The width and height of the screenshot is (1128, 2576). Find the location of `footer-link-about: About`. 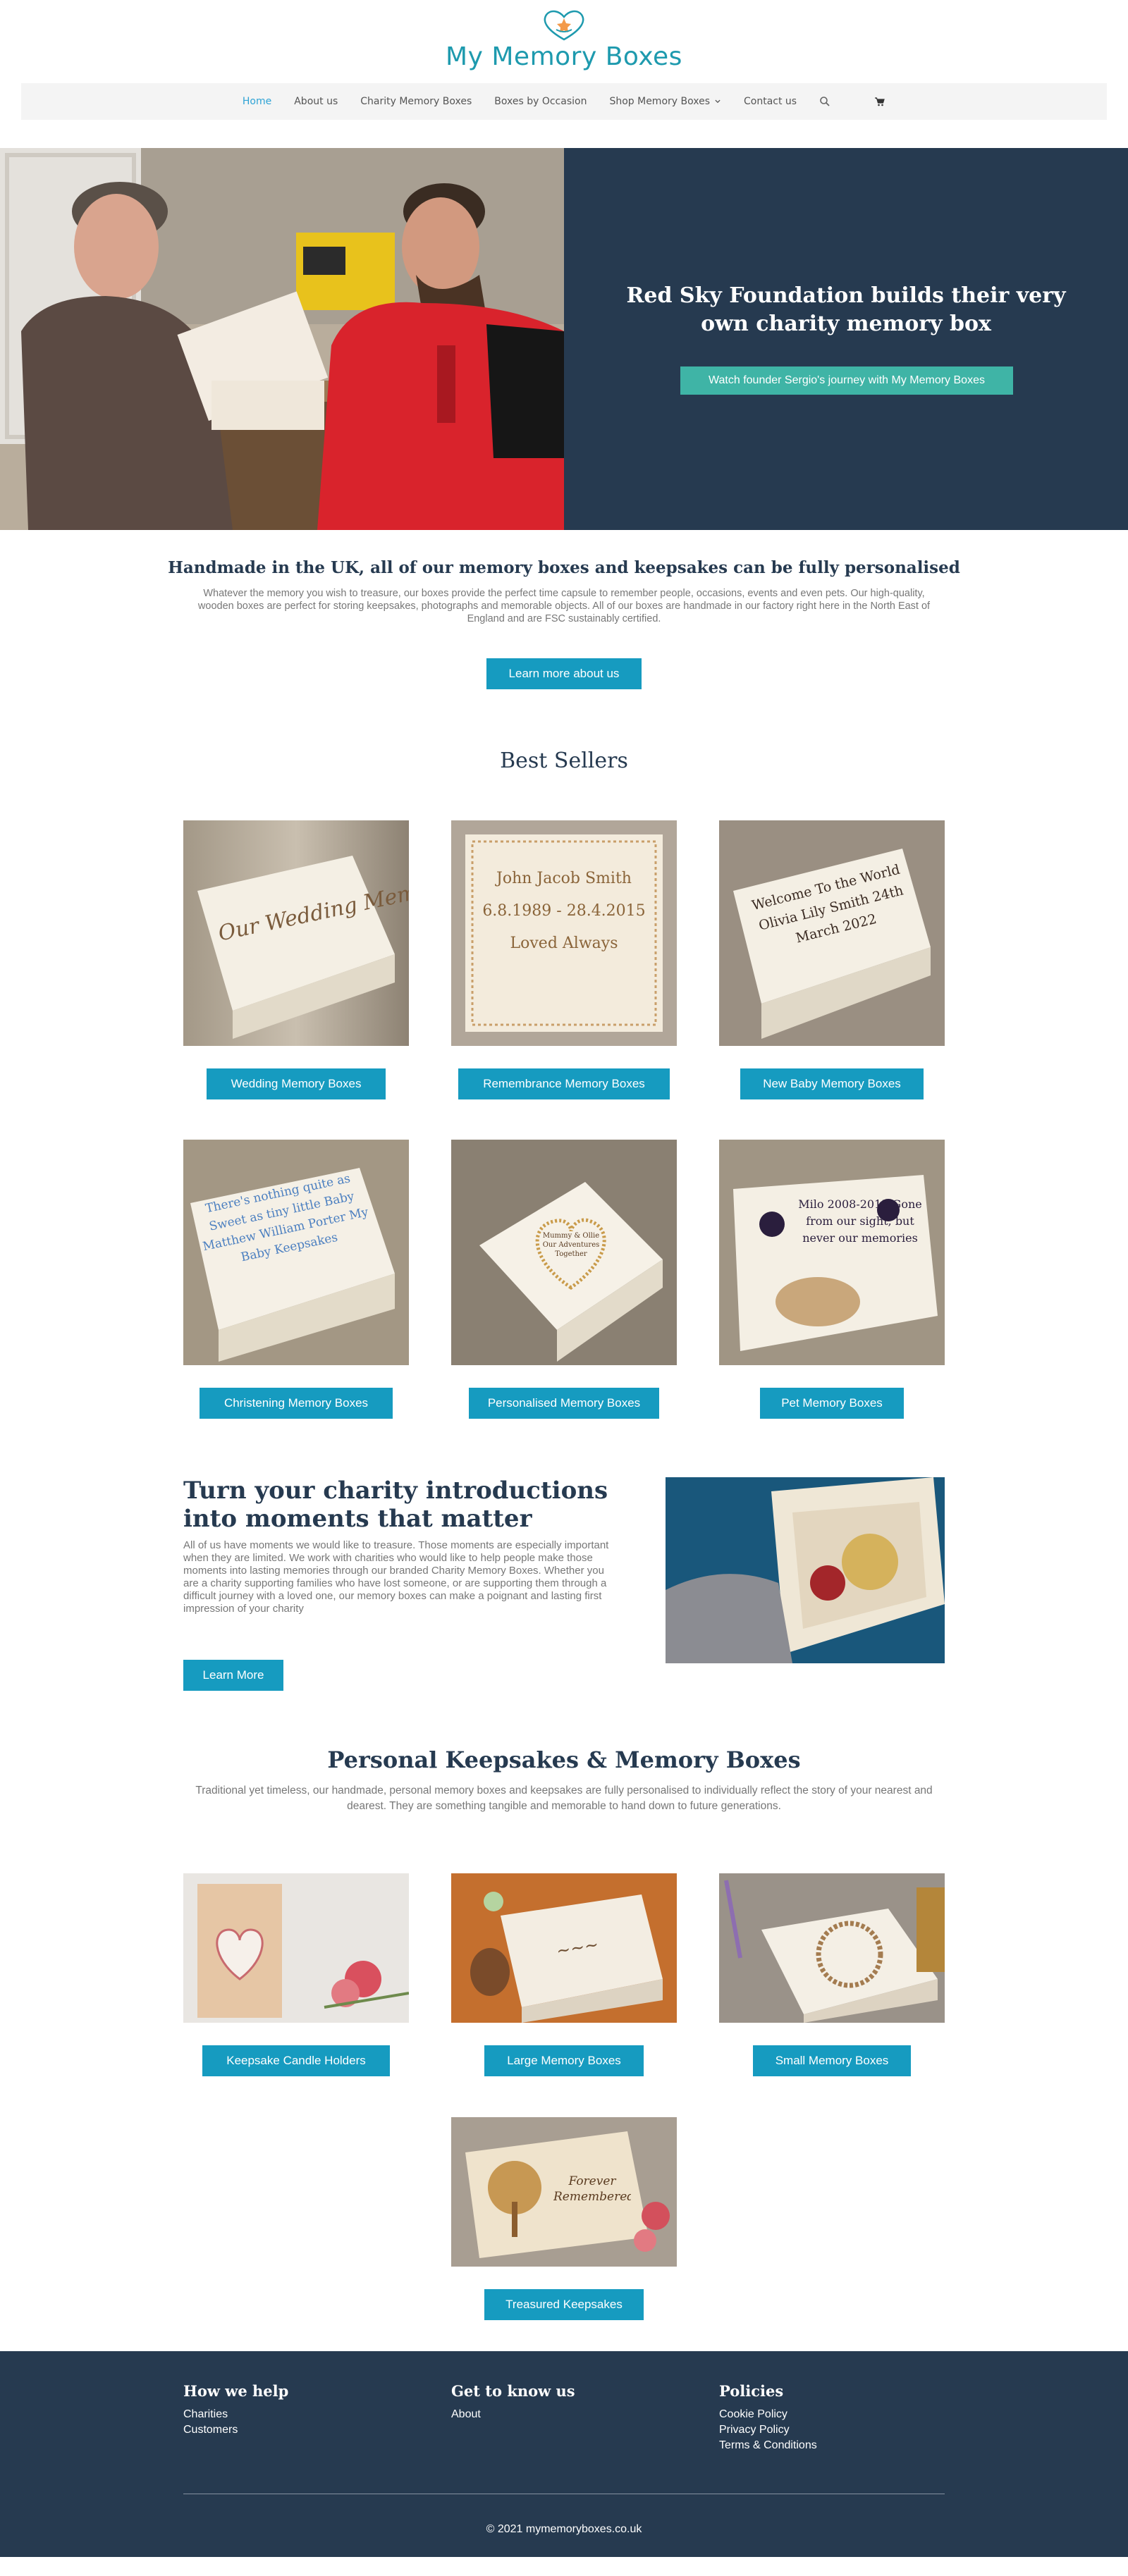

footer-link-about: About is located at coordinates (564, 2414).